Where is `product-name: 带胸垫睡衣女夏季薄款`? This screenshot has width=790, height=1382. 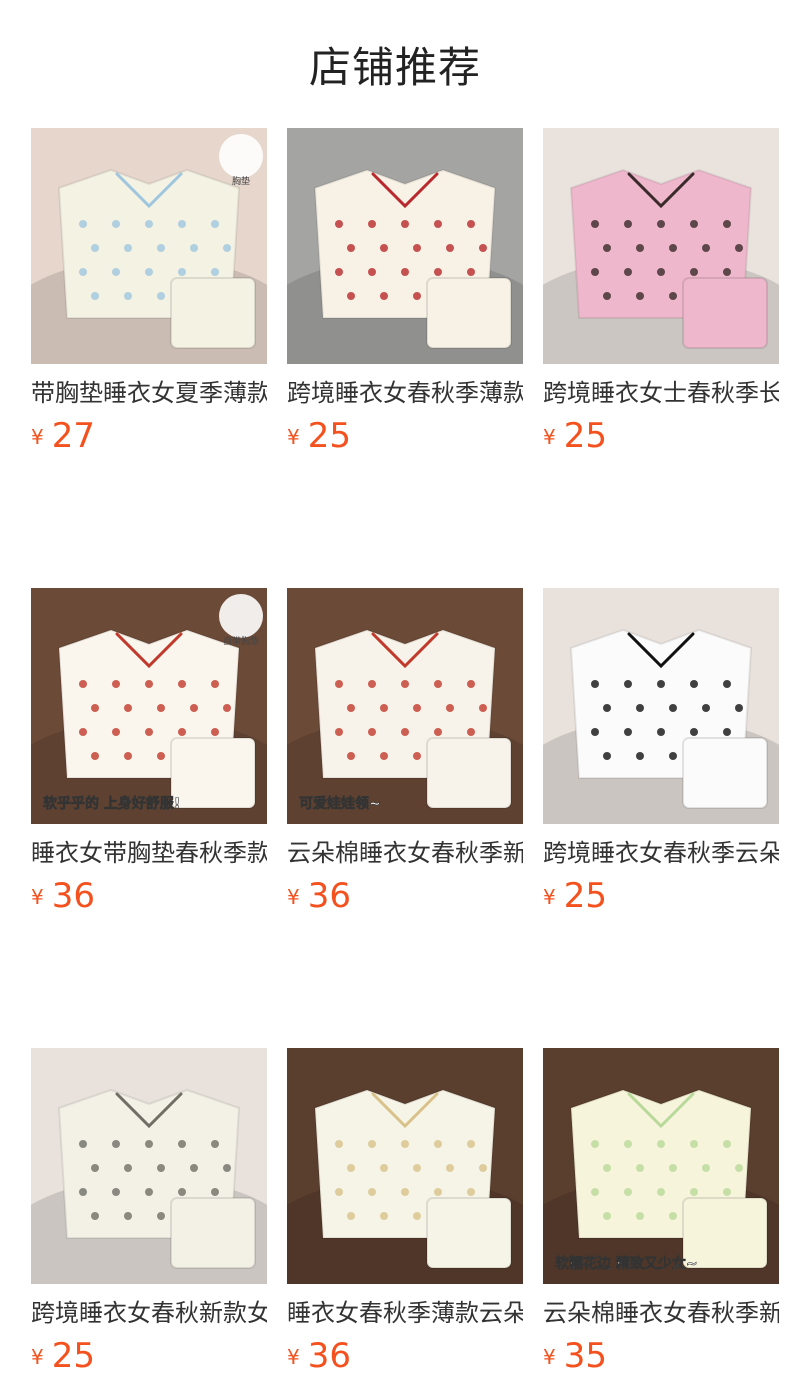 product-name: 带胸垫睡衣女夏季薄款 is located at coordinates (149, 393).